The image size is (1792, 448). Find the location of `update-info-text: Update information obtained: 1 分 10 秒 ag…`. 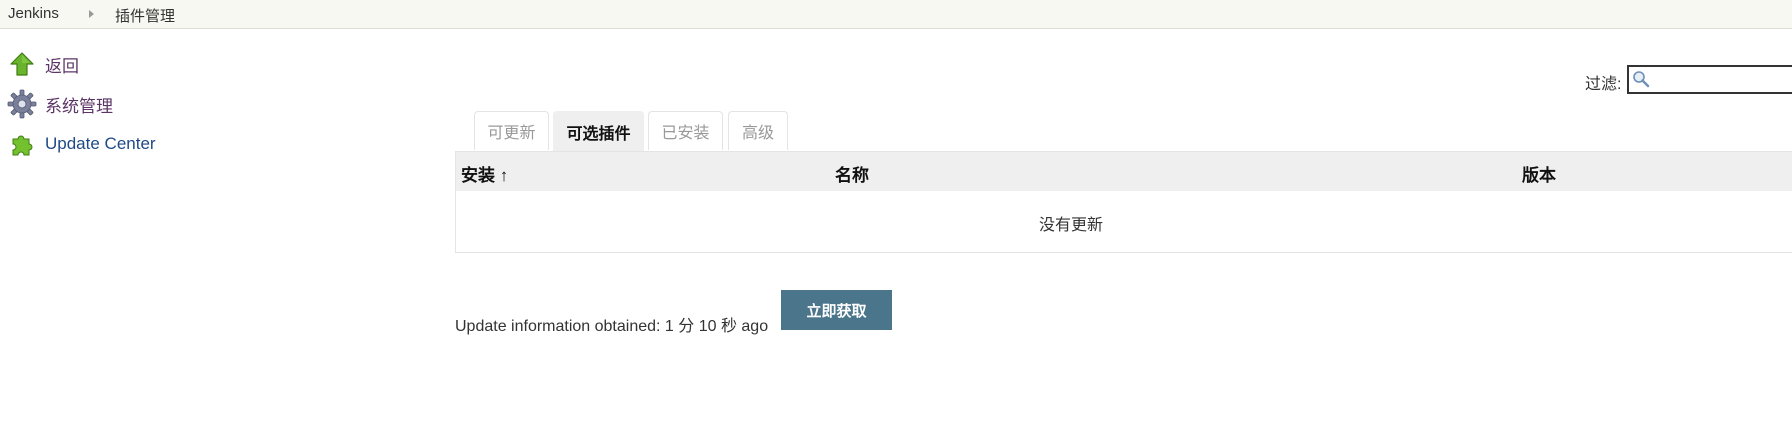

update-info-text: Update information obtained: 1 分 10 秒 ag… is located at coordinates (612, 326).